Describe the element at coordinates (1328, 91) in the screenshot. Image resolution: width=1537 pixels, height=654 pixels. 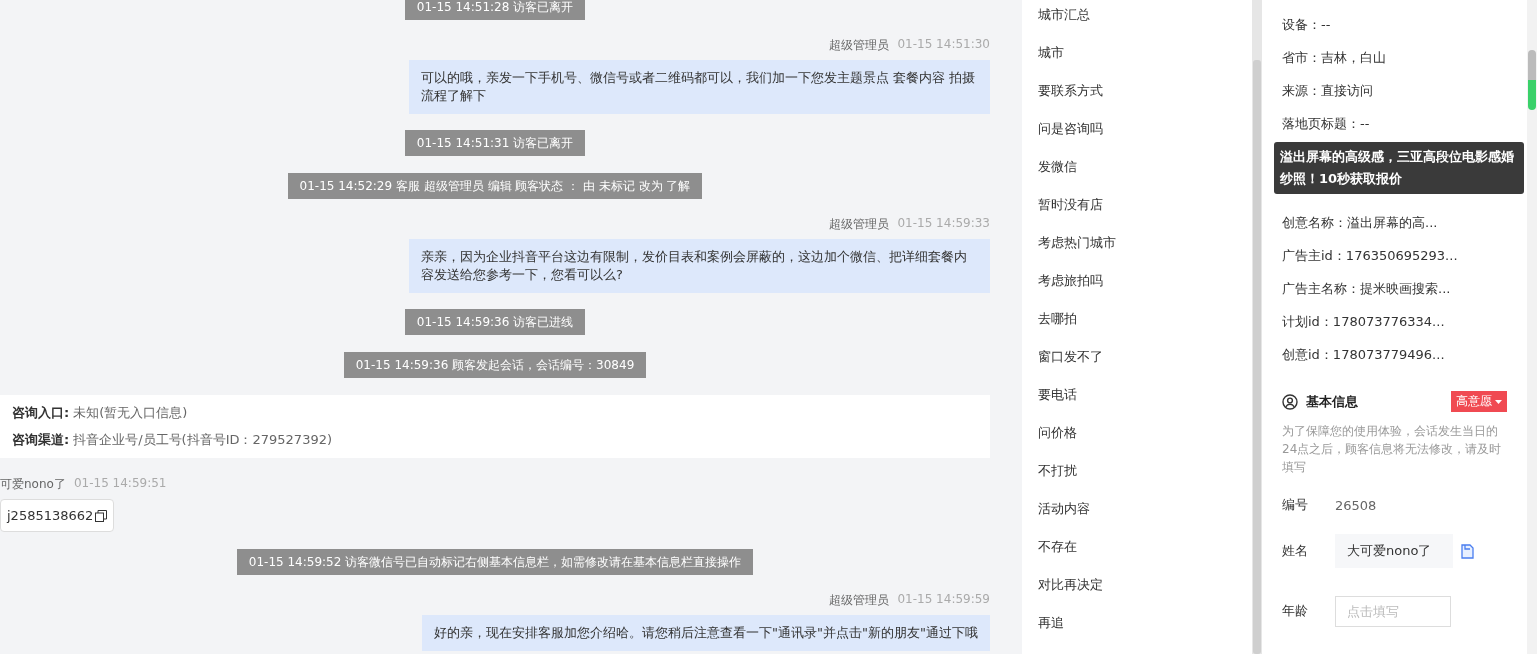
I see `visitor-detail: 来源：直接访问` at that location.